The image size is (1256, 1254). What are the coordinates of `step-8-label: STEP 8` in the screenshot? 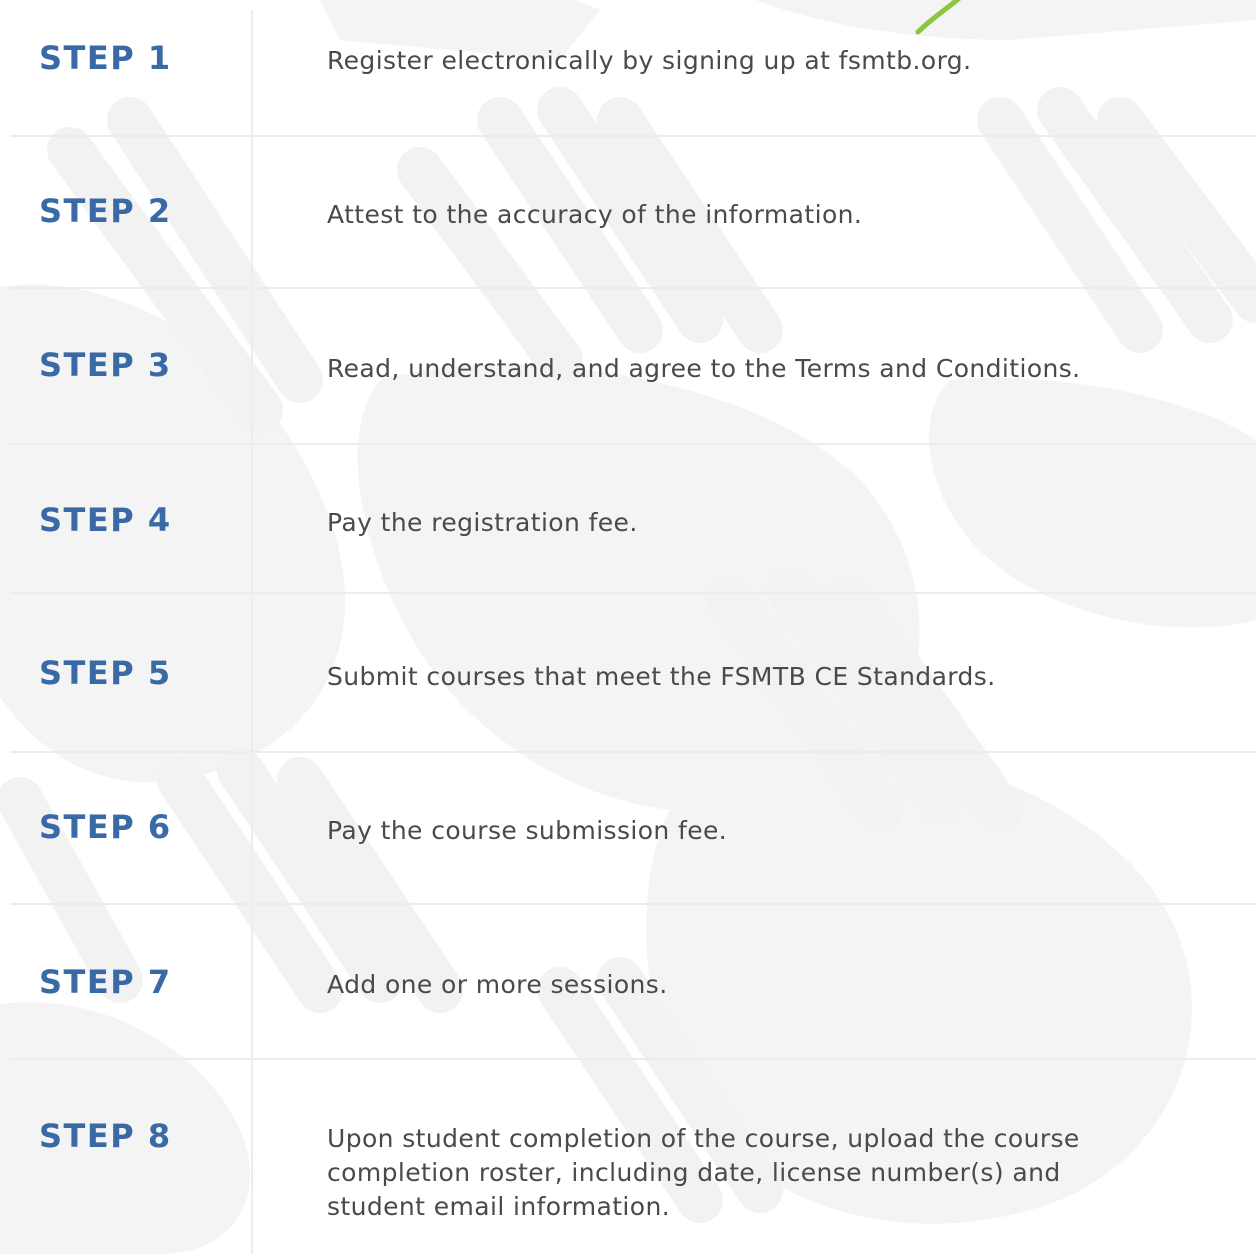 It's located at (105, 1136).